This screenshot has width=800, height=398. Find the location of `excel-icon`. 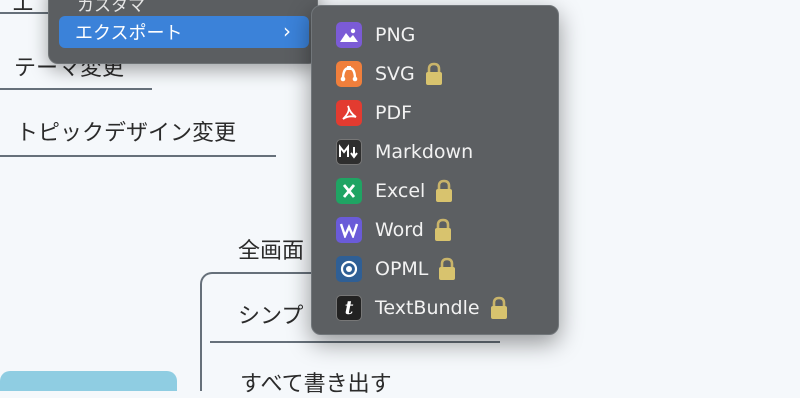

excel-icon is located at coordinates (349, 191).